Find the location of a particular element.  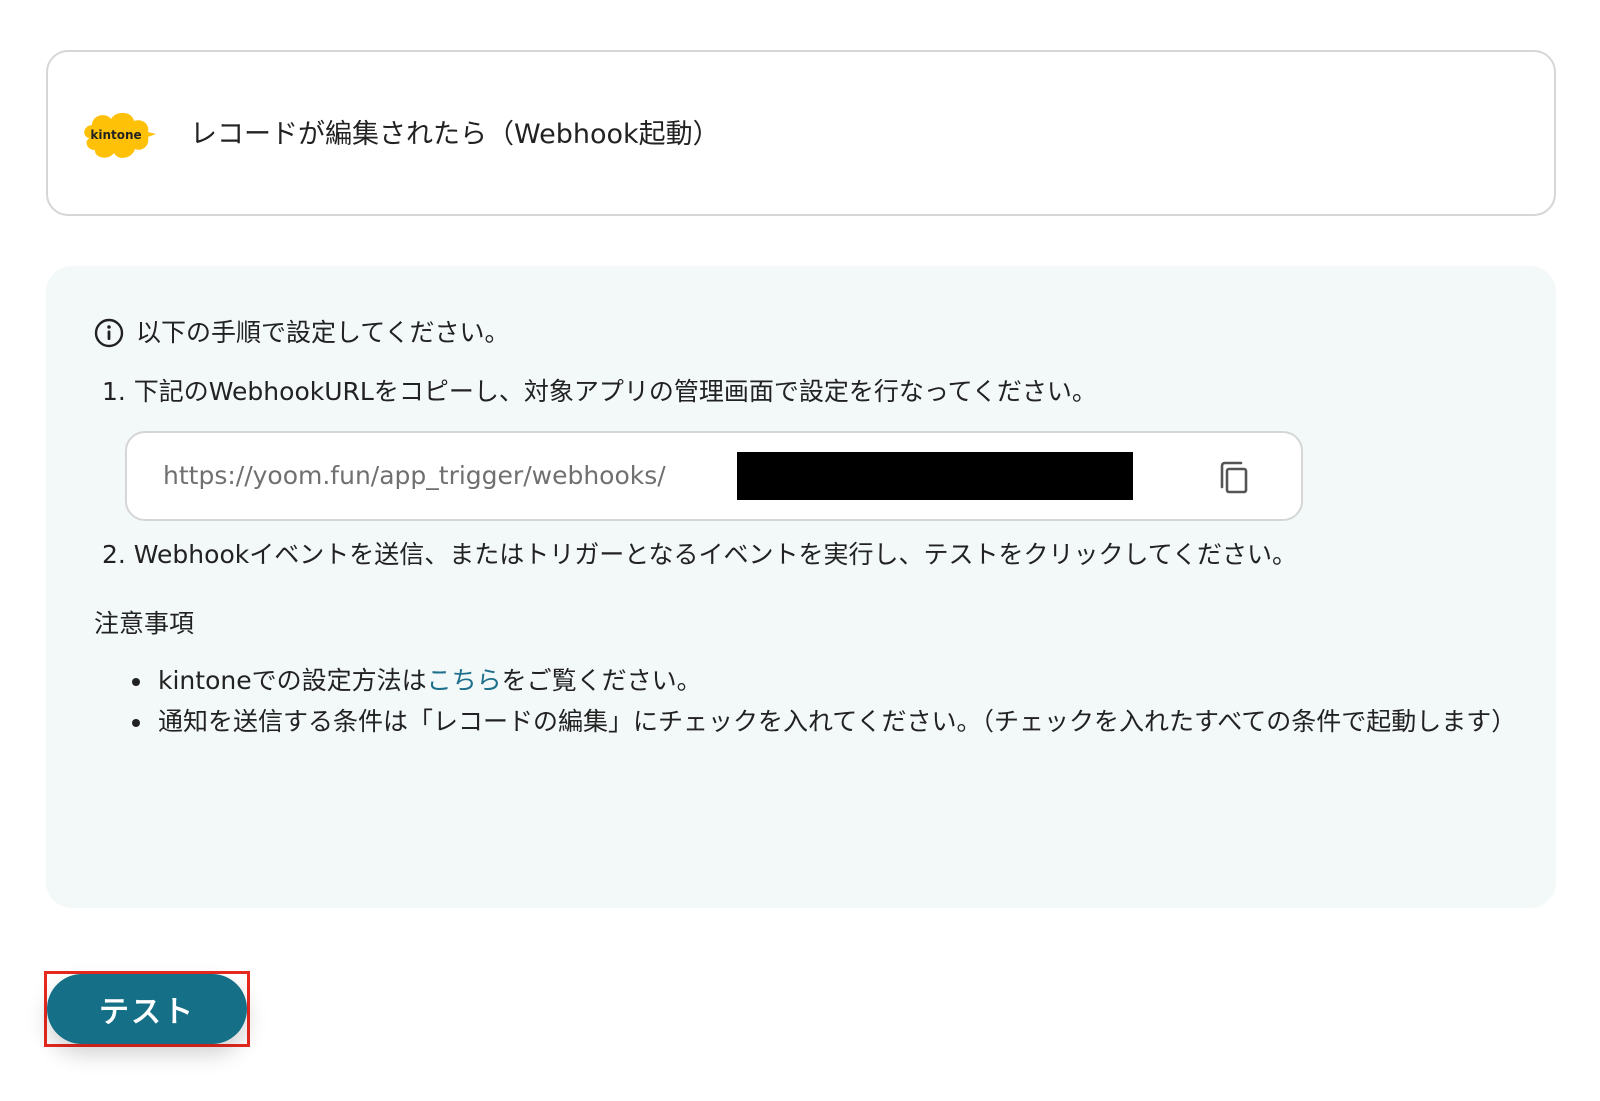

note-1-text-before: kintoneでの設定方法は is located at coordinates (292, 680).